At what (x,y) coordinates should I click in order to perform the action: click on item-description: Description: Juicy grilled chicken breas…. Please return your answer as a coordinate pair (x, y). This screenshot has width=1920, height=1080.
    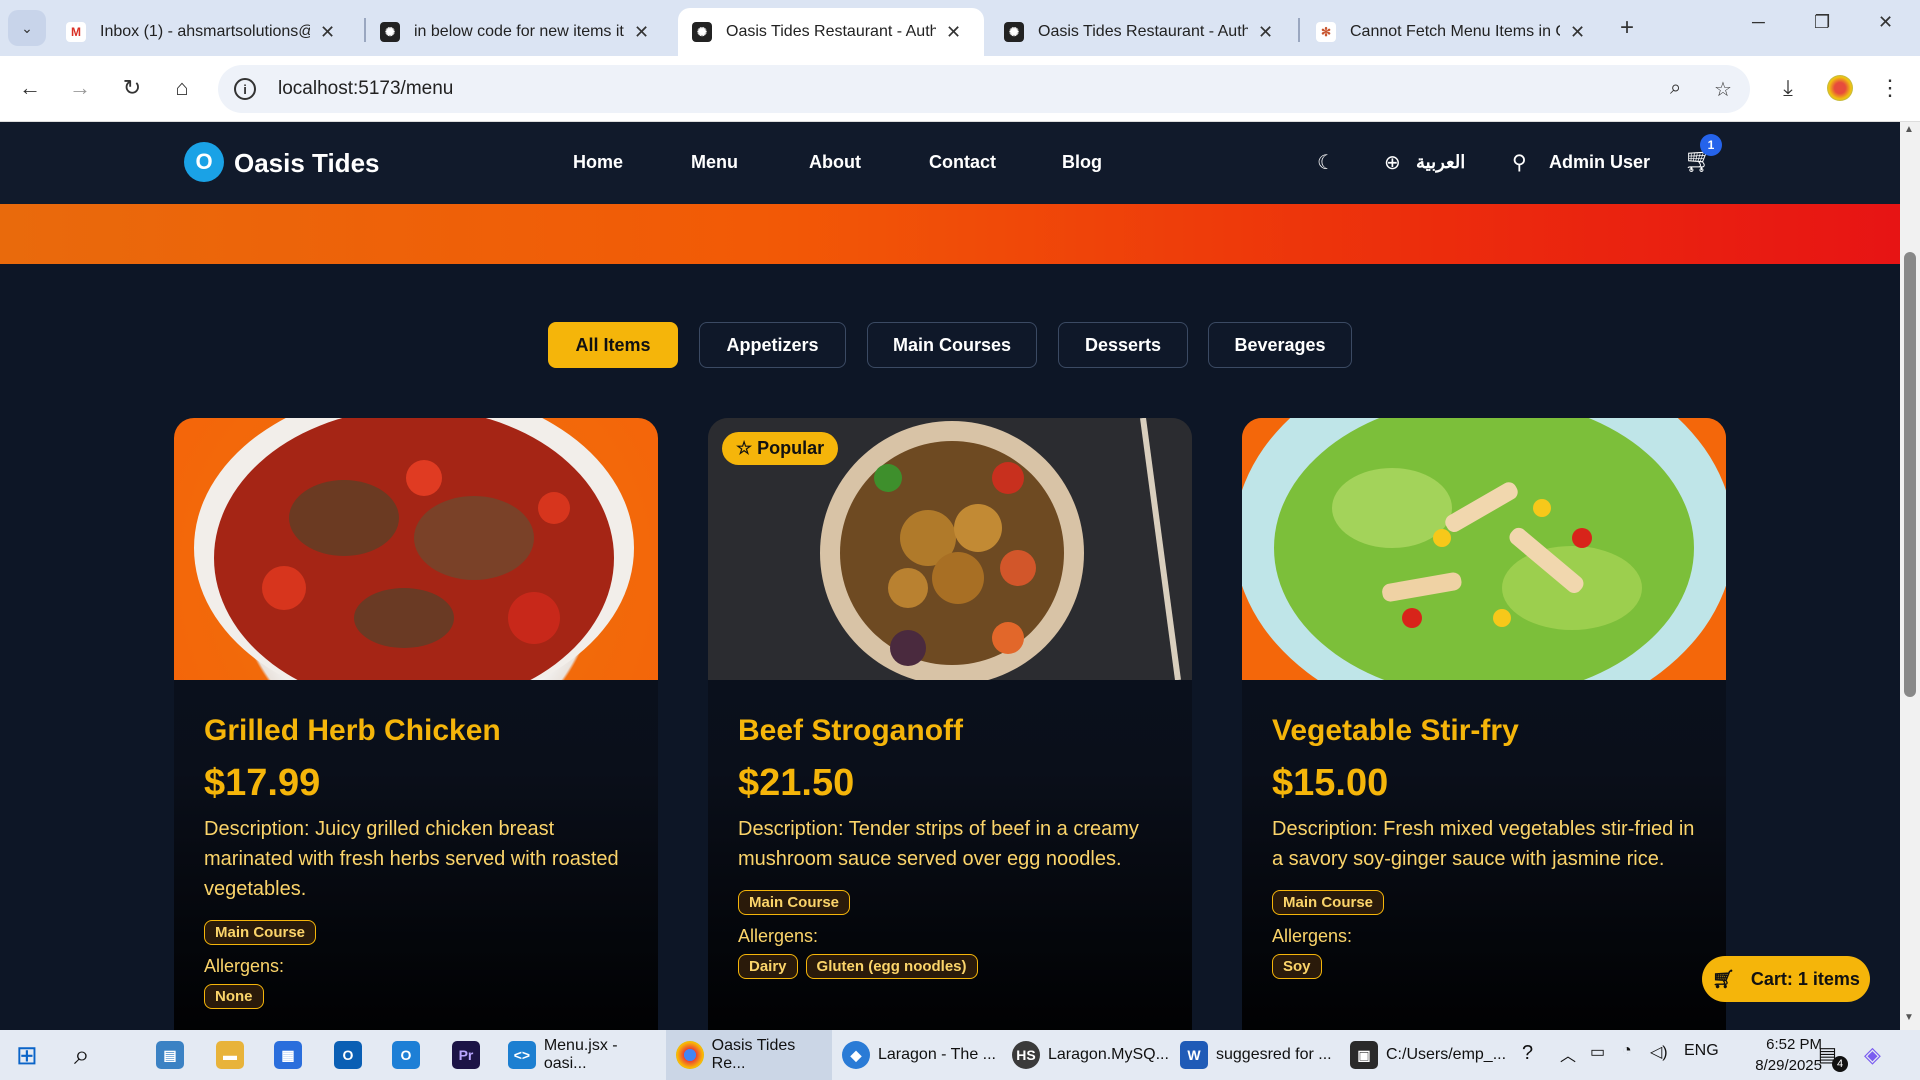
    Looking at the image, I should click on (411, 859).